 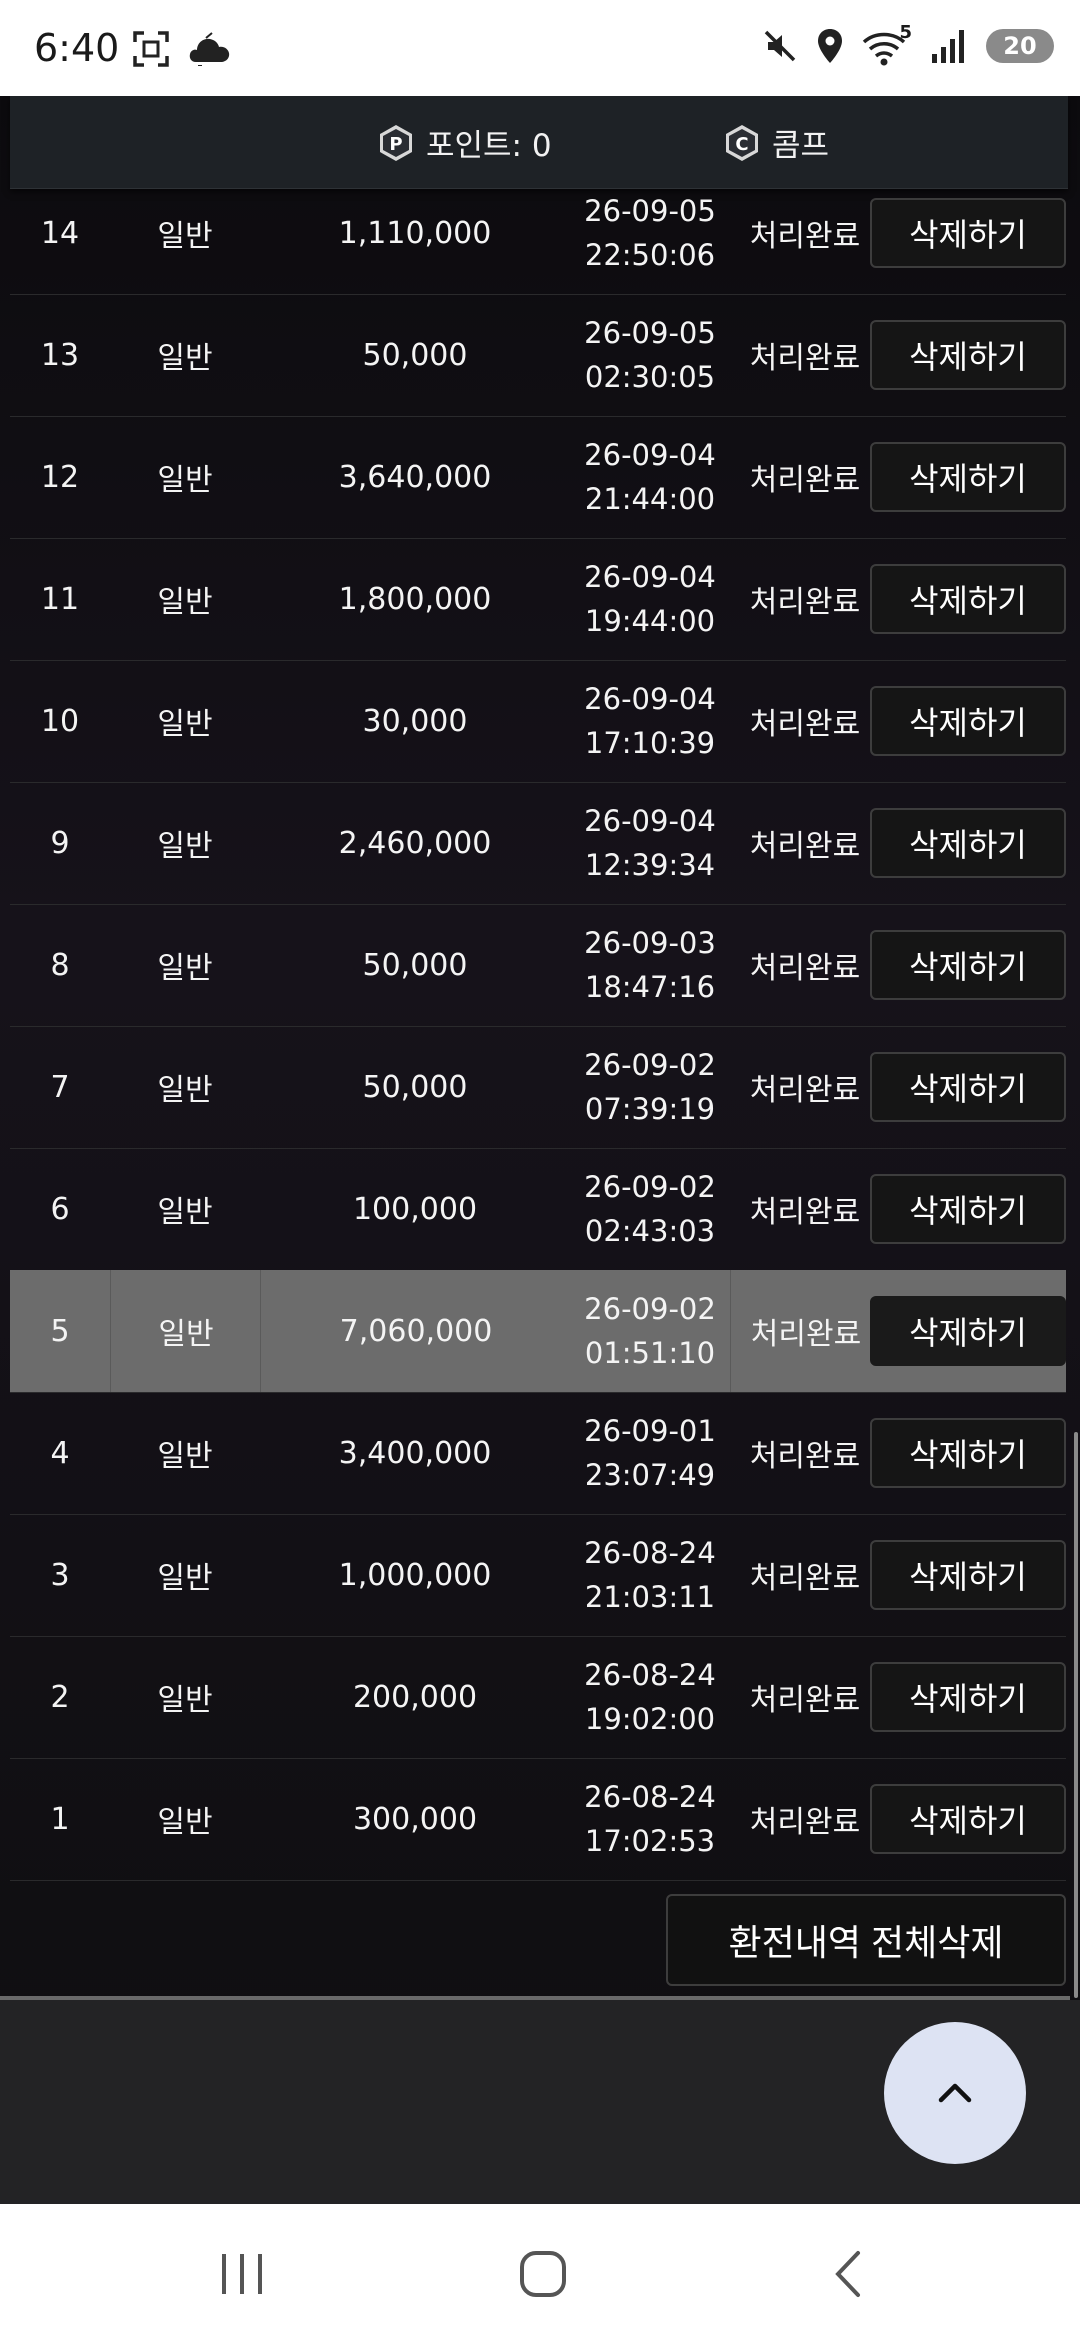 What do you see at coordinates (538, 355) in the screenshot?
I see `table-row: 13 일반 50,000 26-09-05 02:30:05 처리완료 삭제하기` at bounding box center [538, 355].